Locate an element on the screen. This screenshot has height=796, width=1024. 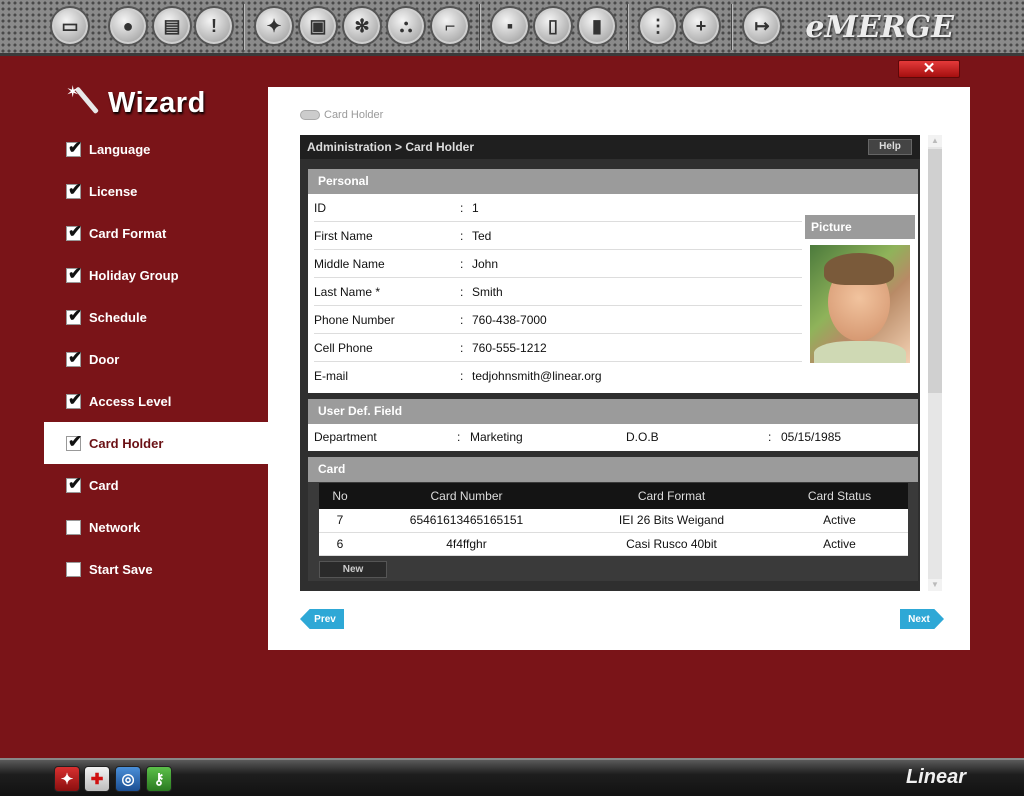
wizard-step-holiday-group: Holiday Group is located at coordinates (156, 275).